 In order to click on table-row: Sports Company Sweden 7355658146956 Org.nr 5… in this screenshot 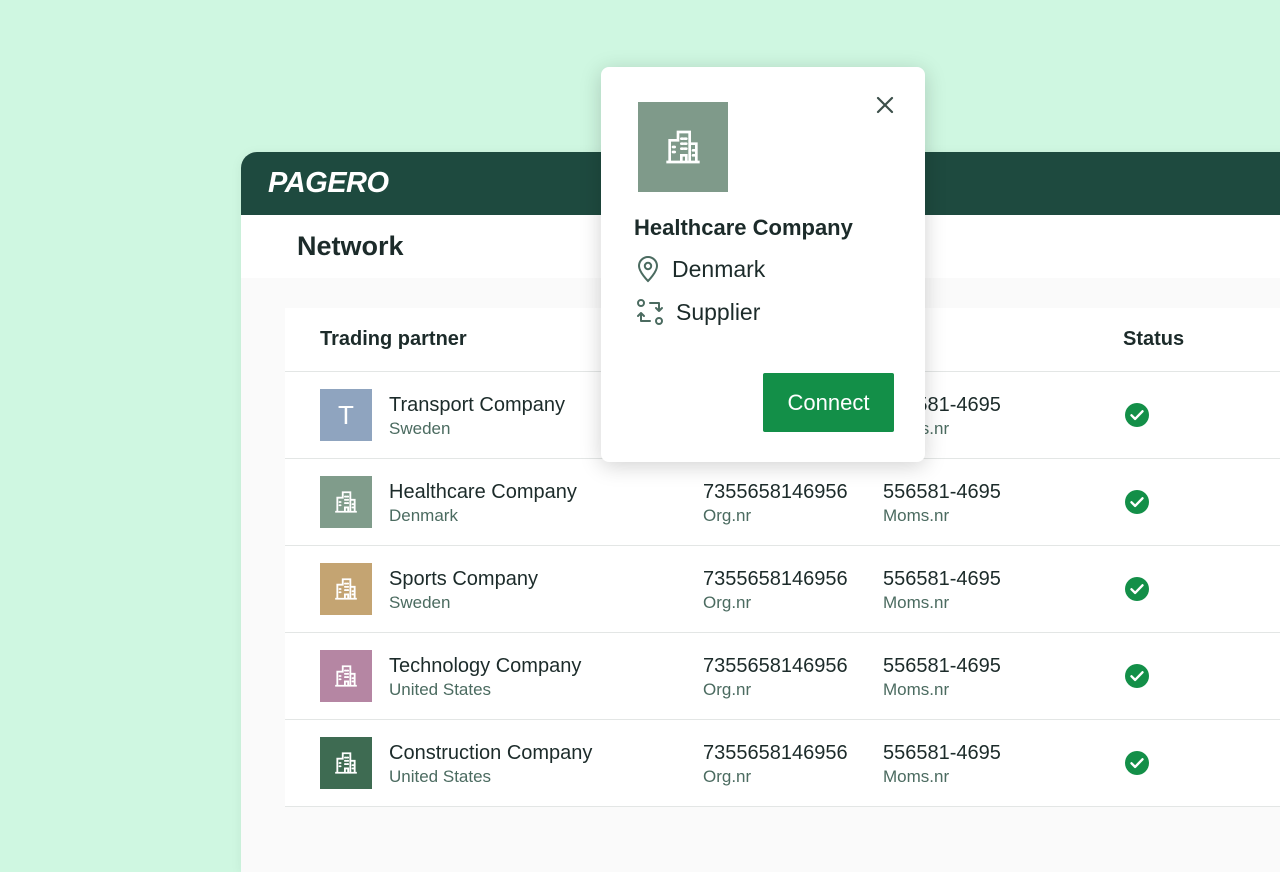, I will do `click(782, 589)`.